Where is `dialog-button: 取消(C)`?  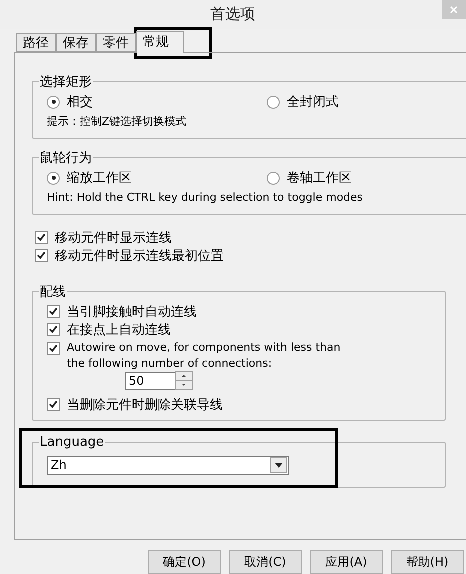
dialog-button: 取消(C) is located at coordinates (265, 562).